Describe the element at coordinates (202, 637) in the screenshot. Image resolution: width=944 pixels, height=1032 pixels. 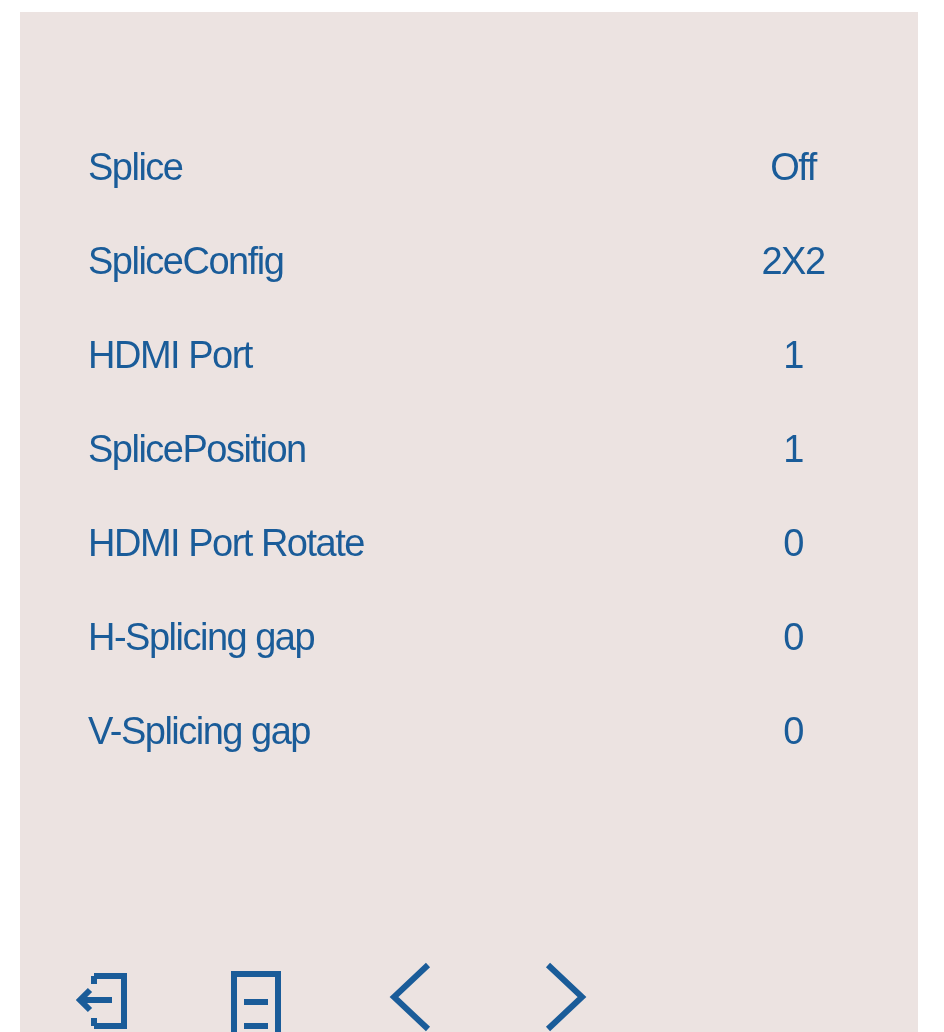
I see `setting-label: H-Splicing gap` at that location.